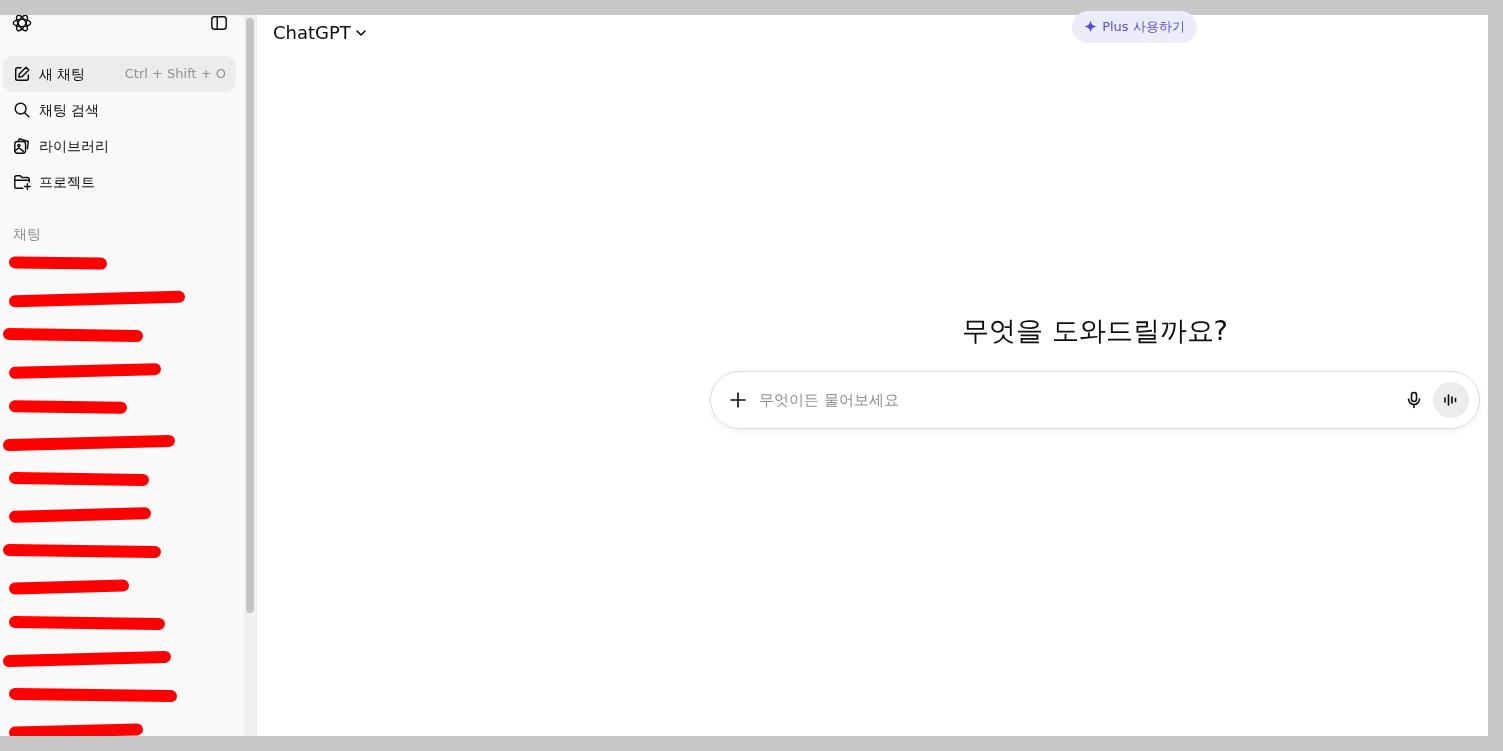 The width and height of the screenshot is (1503, 751). What do you see at coordinates (67, 182) in the screenshot?
I see `nav-label: 프로젝트` at bounding box center [67, 182].